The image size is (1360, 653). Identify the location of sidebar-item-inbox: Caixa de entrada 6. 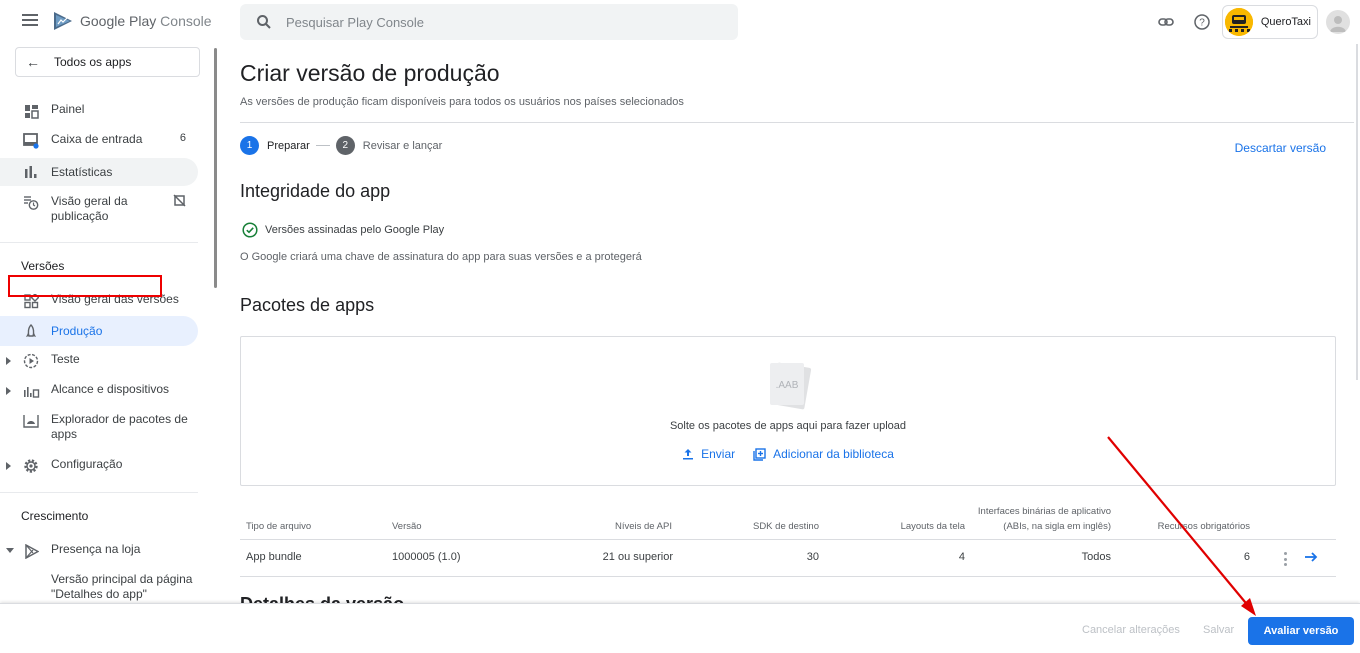
(99, 141).